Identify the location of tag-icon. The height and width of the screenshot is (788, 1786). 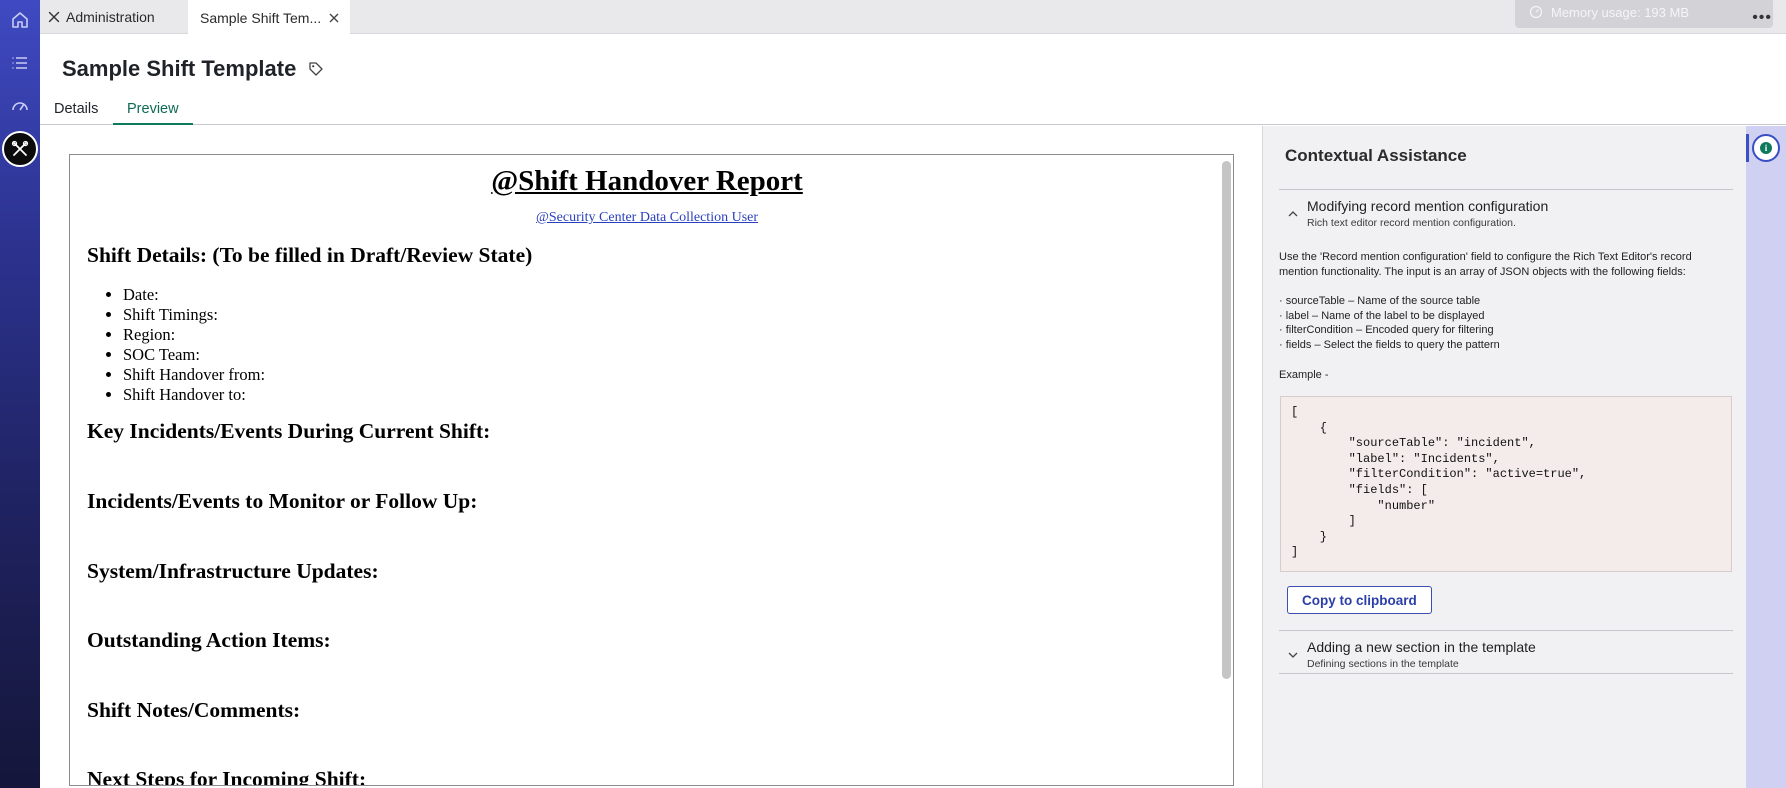
(316, 69).